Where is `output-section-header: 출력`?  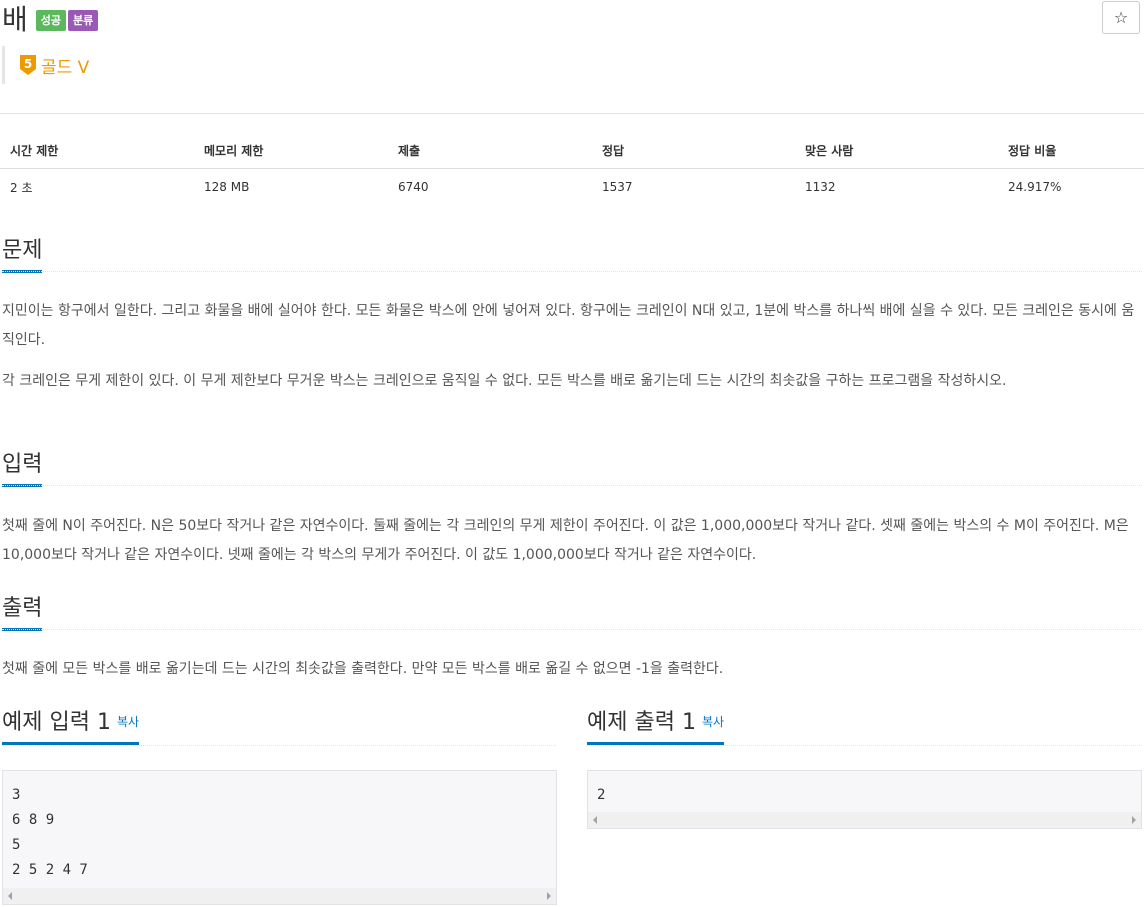
output-section-header: 출력 is located at coordinates (572, 612).